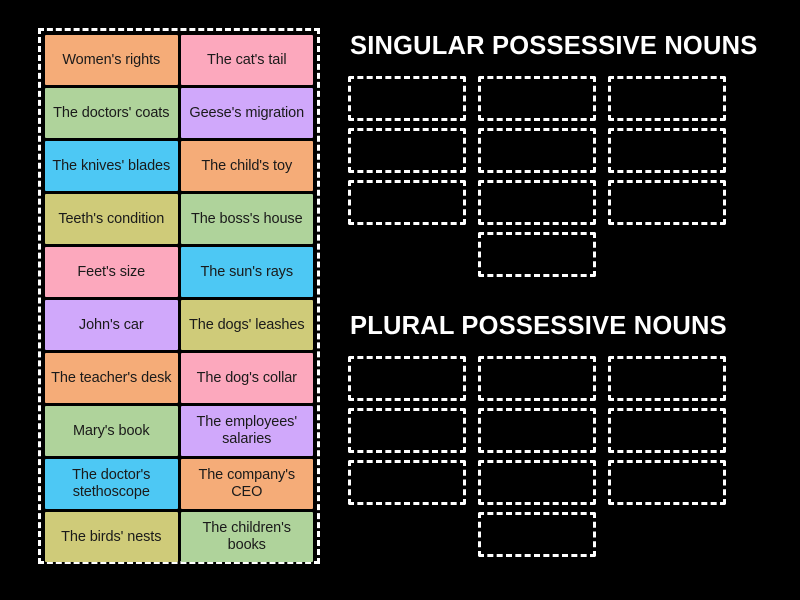  I want to click on word-tile: The doctors' coats, so click(111, 113).